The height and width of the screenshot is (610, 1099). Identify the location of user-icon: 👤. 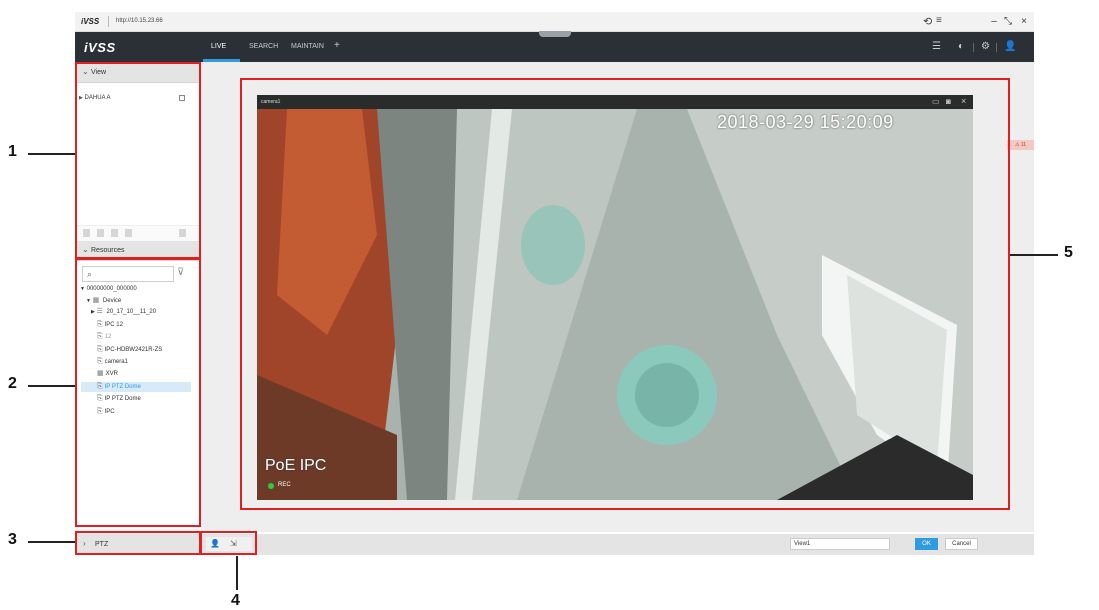
(1010, 46).